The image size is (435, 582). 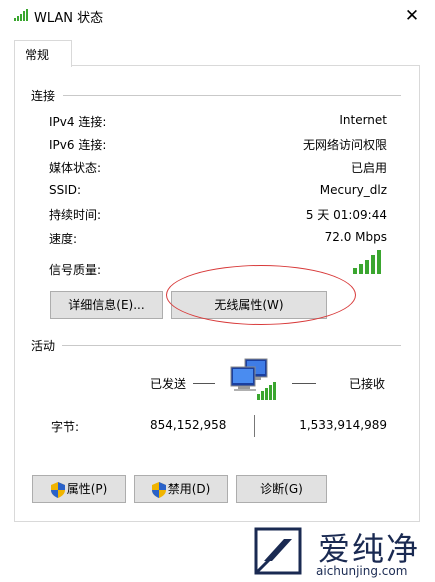 What do you see at coordinates (368, 168) in the screenshot?
I see `media-state-value: 已启用` at bounding box center [368, 168].